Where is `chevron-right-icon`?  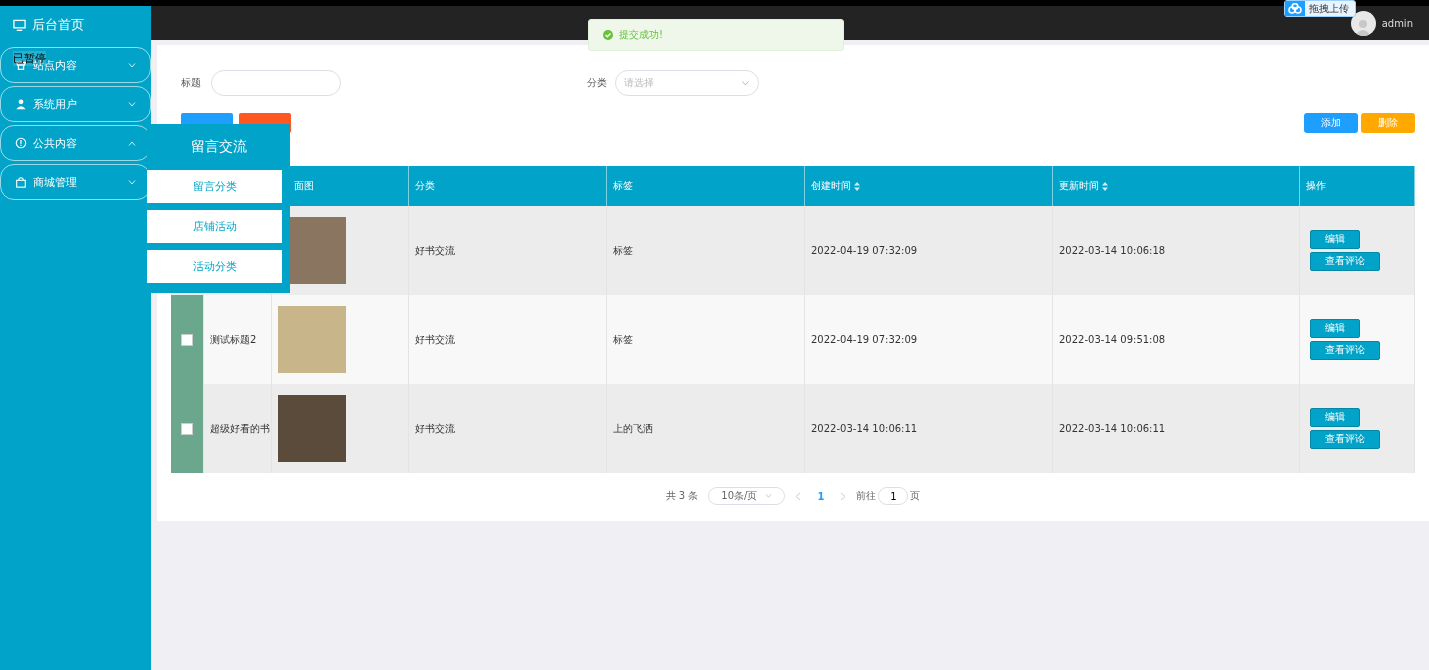 chevron-right-icon is located at coordinates (843, 496).